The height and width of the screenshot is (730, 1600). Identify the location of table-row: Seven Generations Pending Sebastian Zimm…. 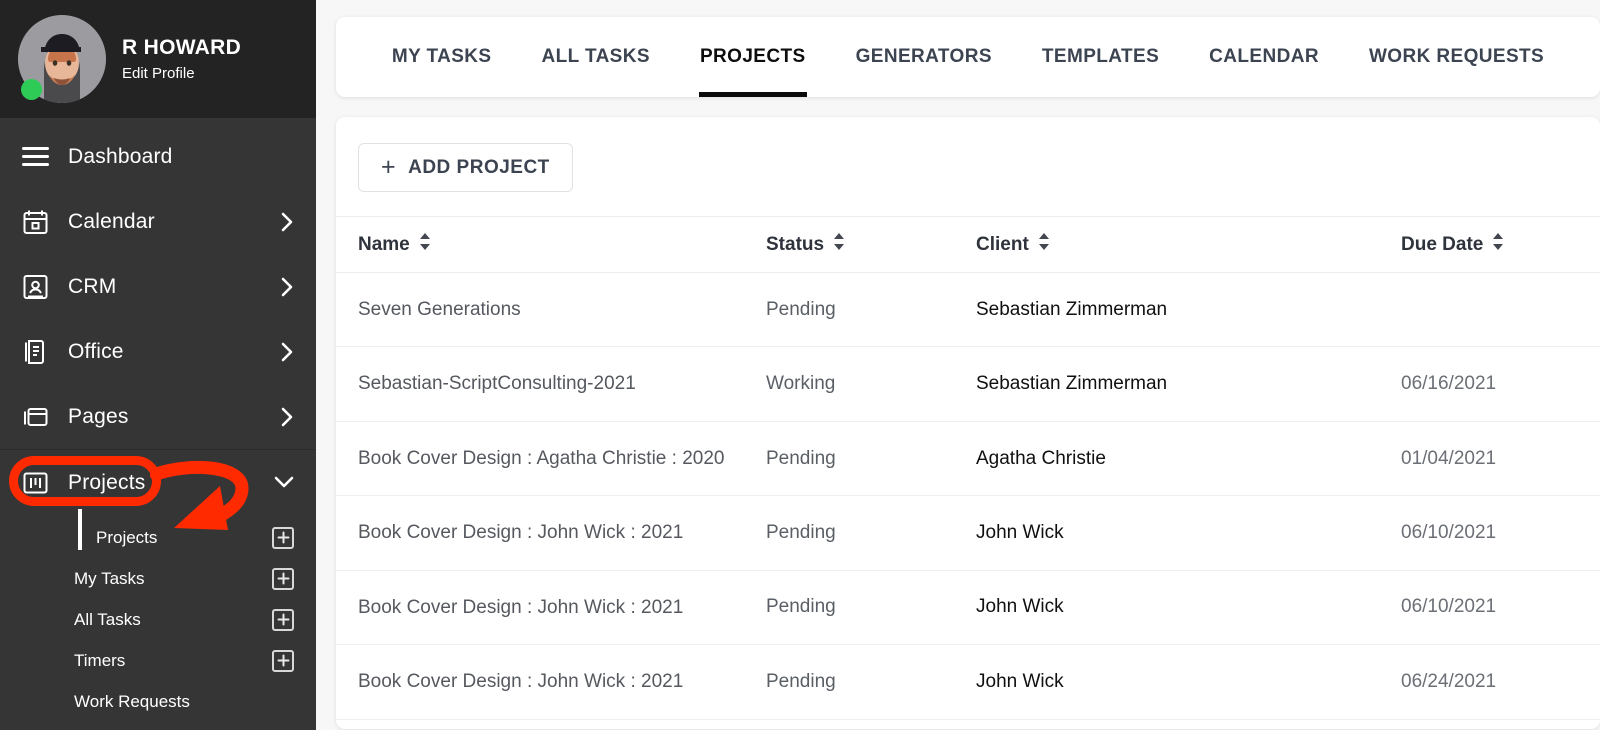
(968, 310).